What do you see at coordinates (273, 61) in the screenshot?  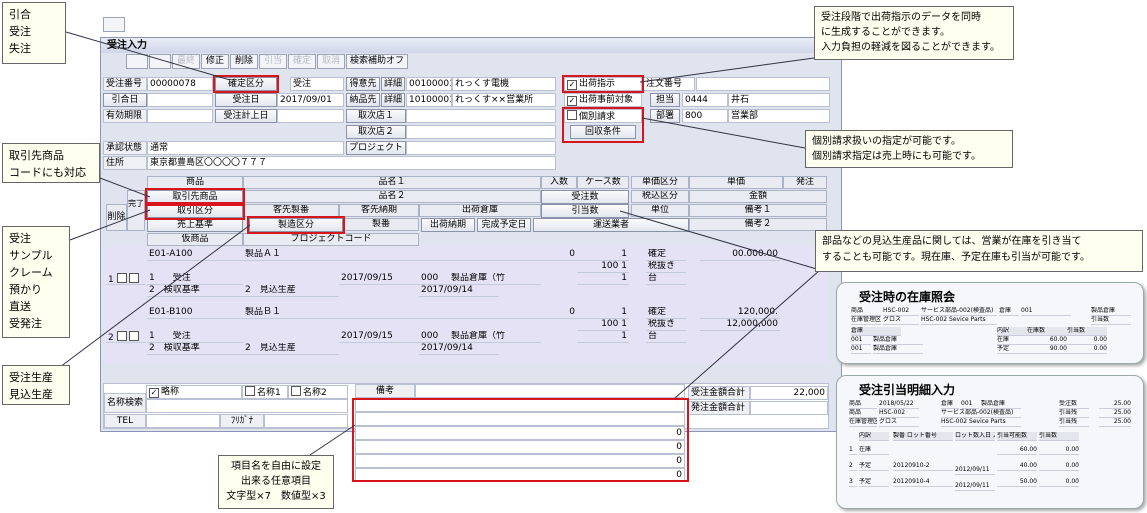 I see `toolbar-hikiate-button: 引当` at bounding box center [273, 61].